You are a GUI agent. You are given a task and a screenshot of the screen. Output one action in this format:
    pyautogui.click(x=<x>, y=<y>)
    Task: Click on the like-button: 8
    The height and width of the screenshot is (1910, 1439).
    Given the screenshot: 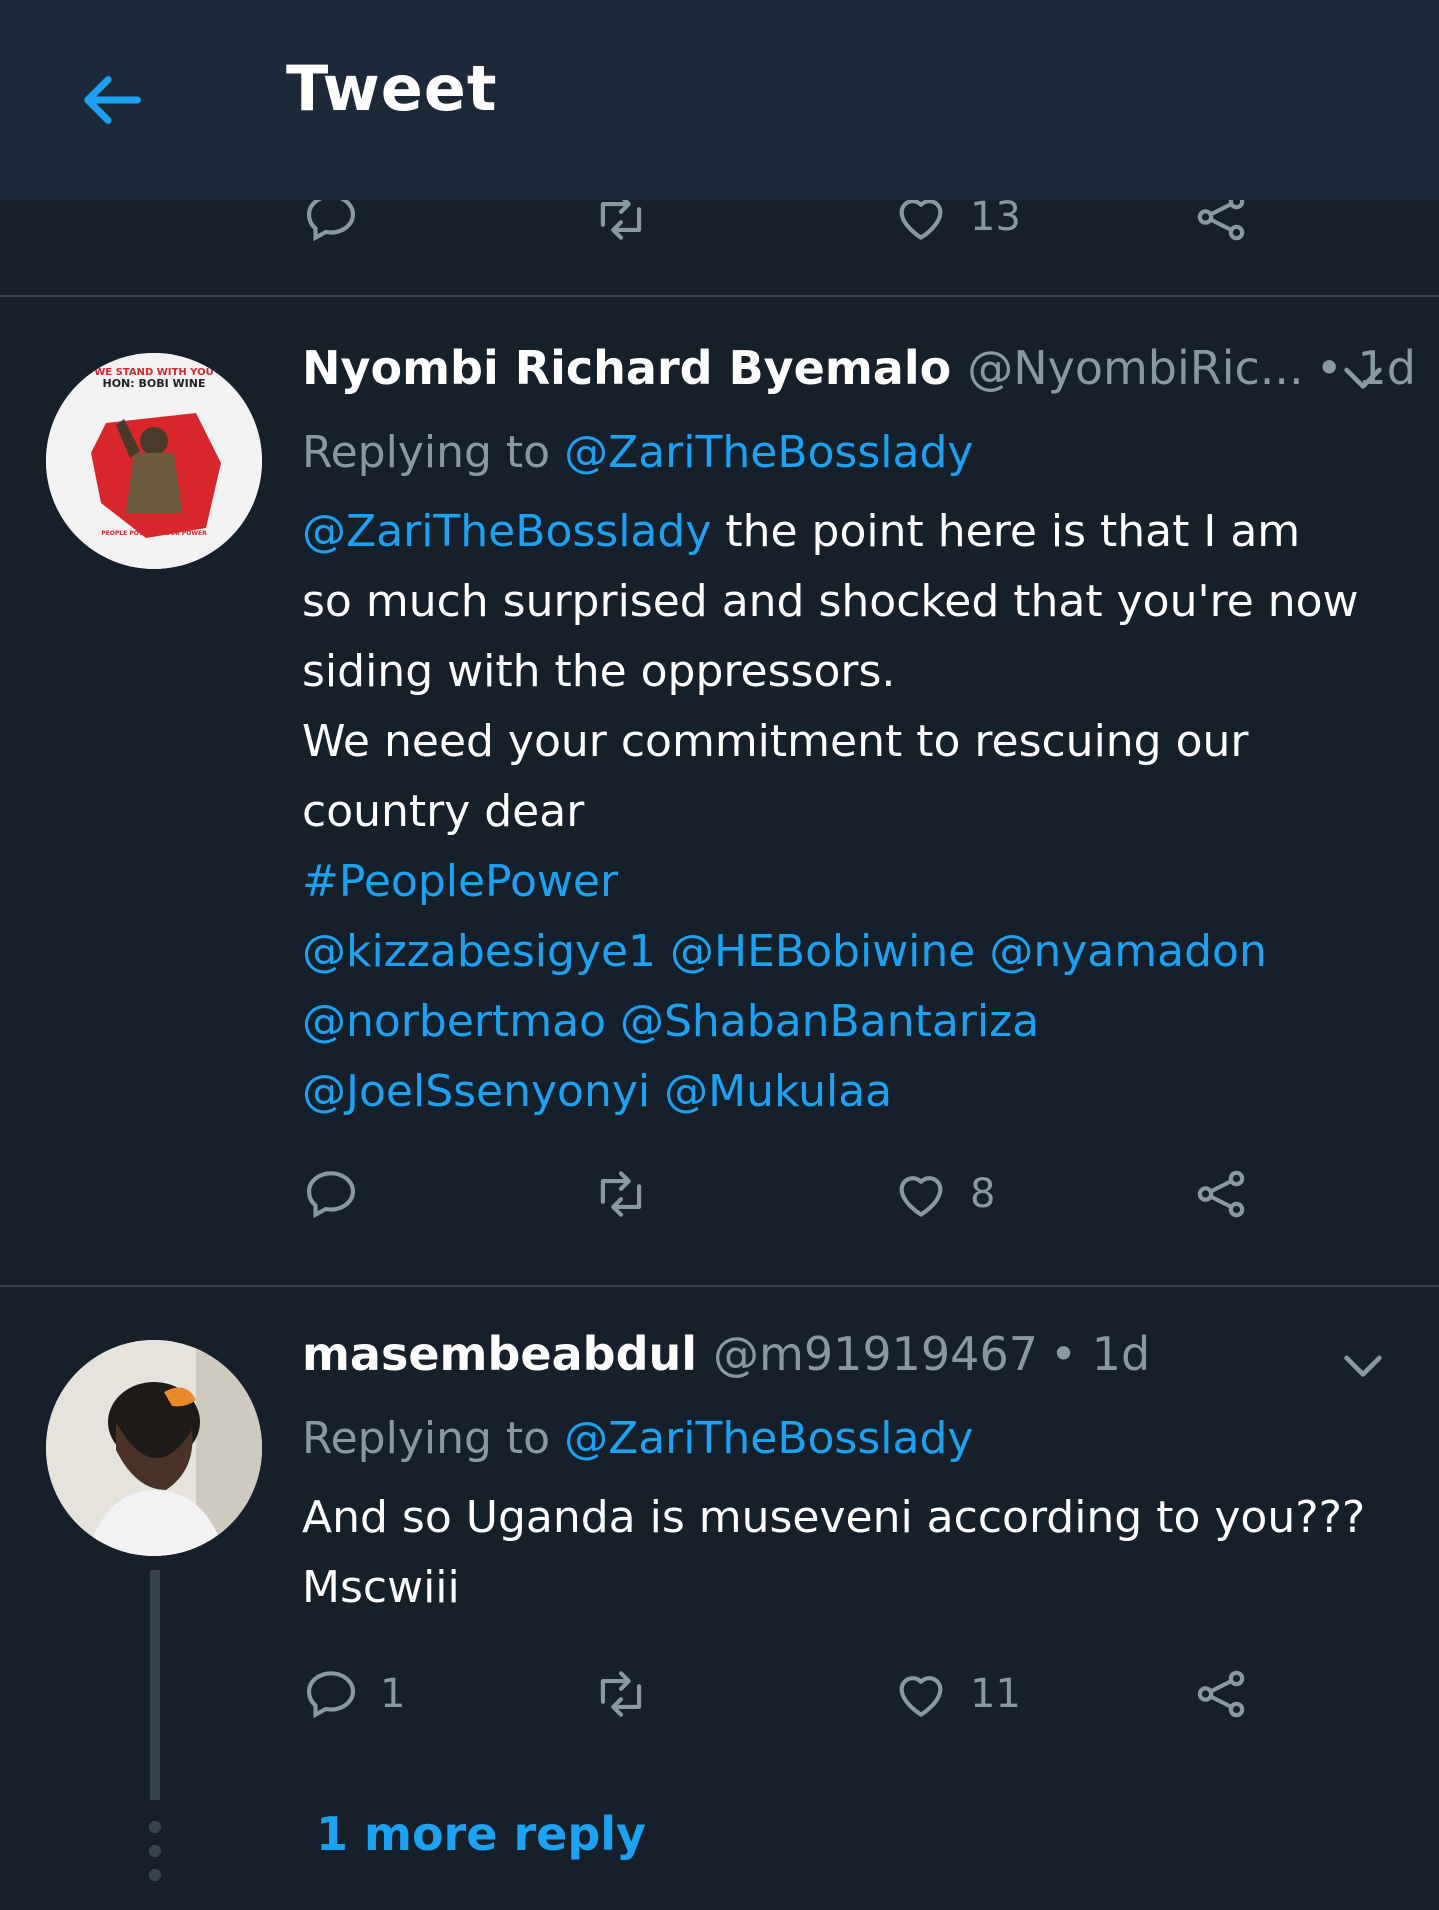 What is the action you would take?
    pyautogui.click(x=942, y=1194)
    